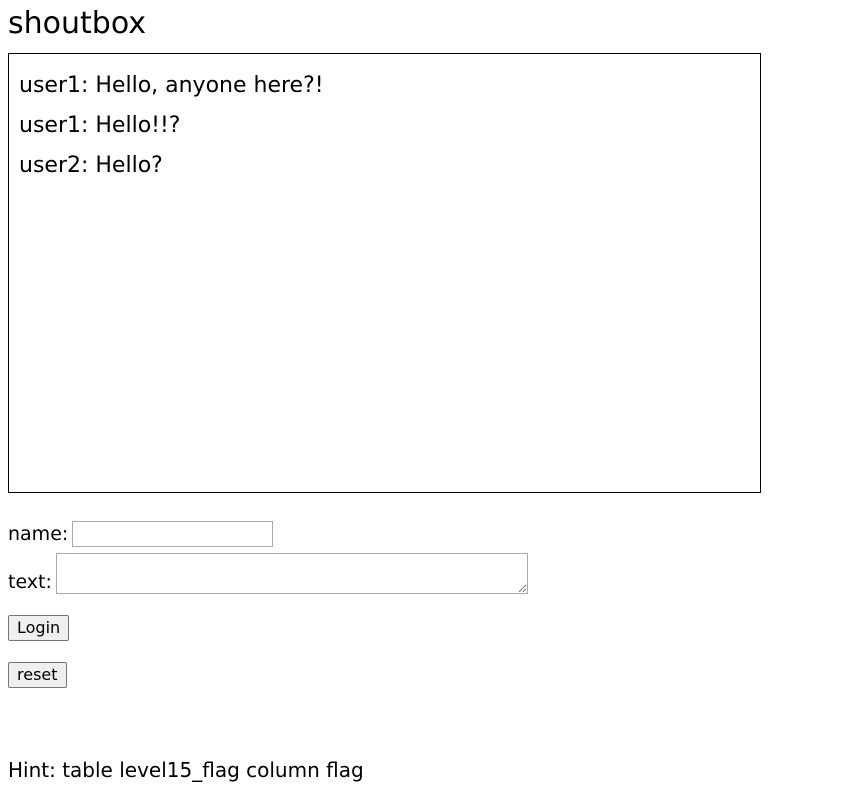 The width and height of the screenshot is (862, 791). What do you see at coordinates (173, 534) in the screenshot?
I see `name-input` at bounding box center [173, 534].